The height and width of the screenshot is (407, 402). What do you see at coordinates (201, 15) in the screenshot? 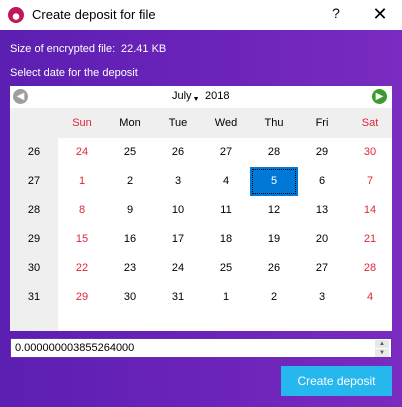
I see `title-bar: Create deposit for file ? ✕` at bounding box center [201, 15].